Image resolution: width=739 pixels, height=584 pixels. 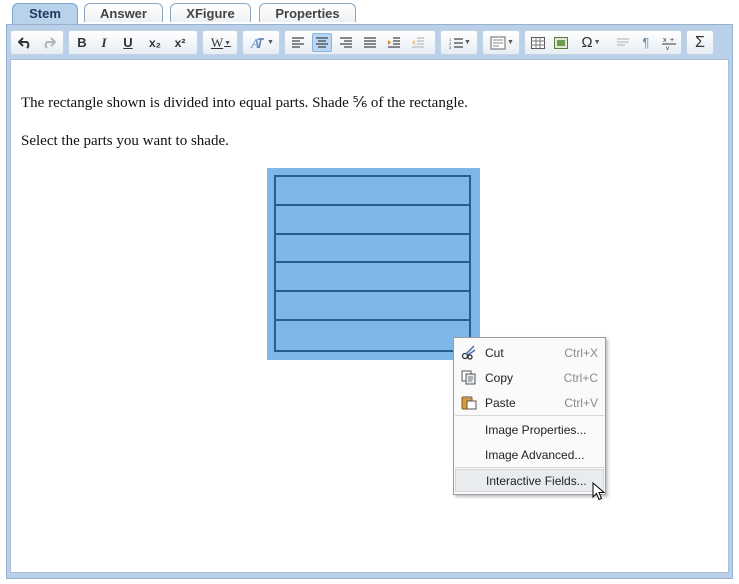 I want to click on layout-group: ▼, so click(x=501, y=42).